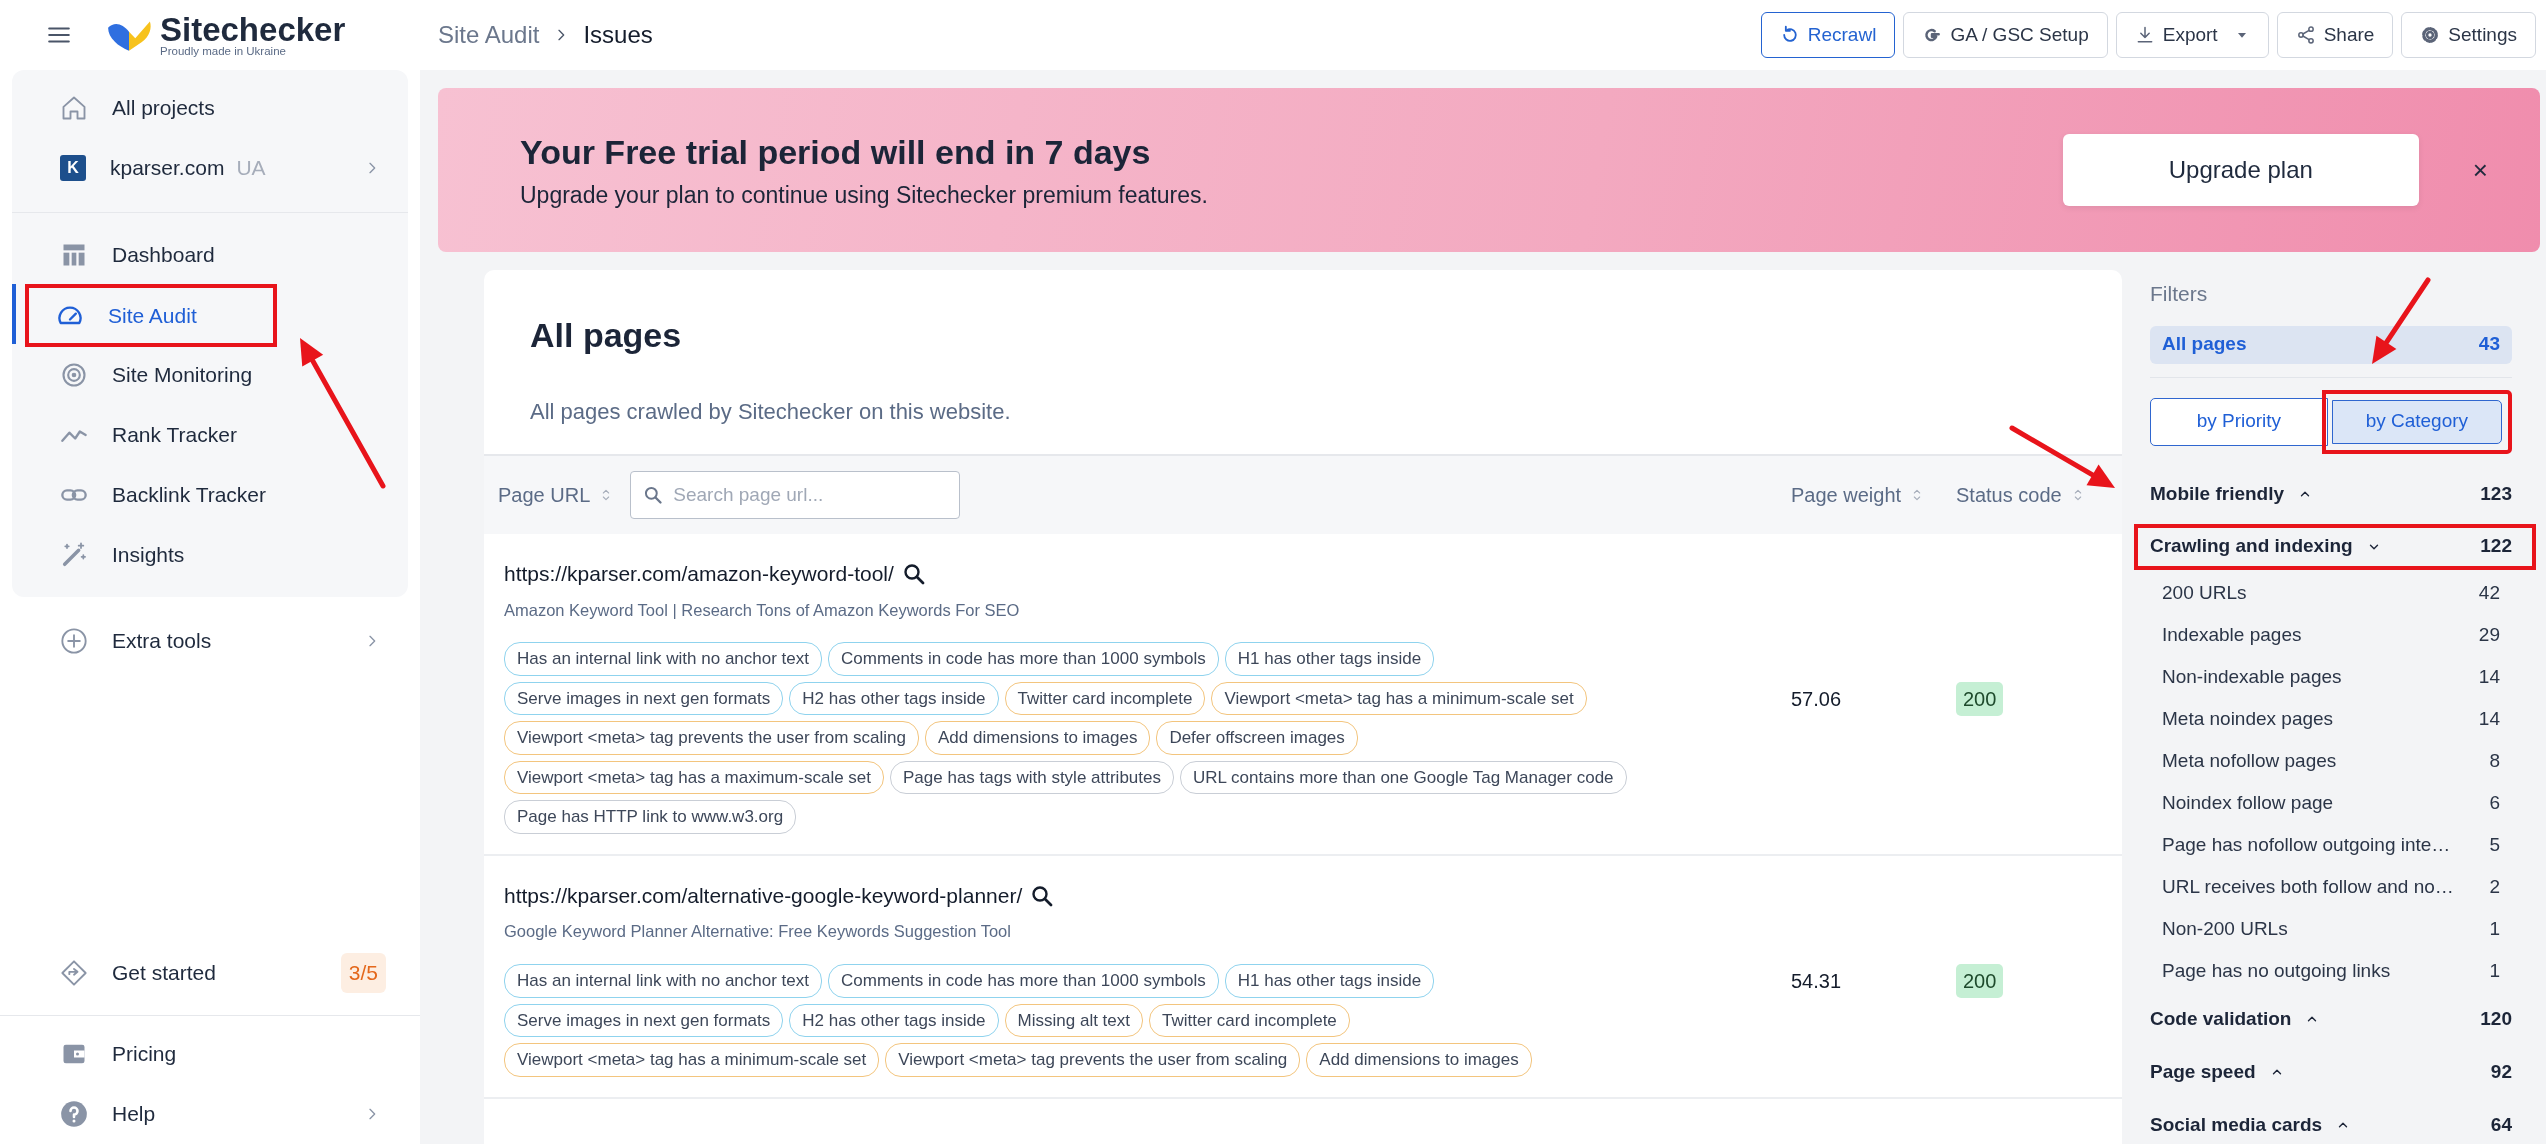 This screenshot has width=2546, height=1144. I want to click on toolbar-button: Export, so click(2192, 35).